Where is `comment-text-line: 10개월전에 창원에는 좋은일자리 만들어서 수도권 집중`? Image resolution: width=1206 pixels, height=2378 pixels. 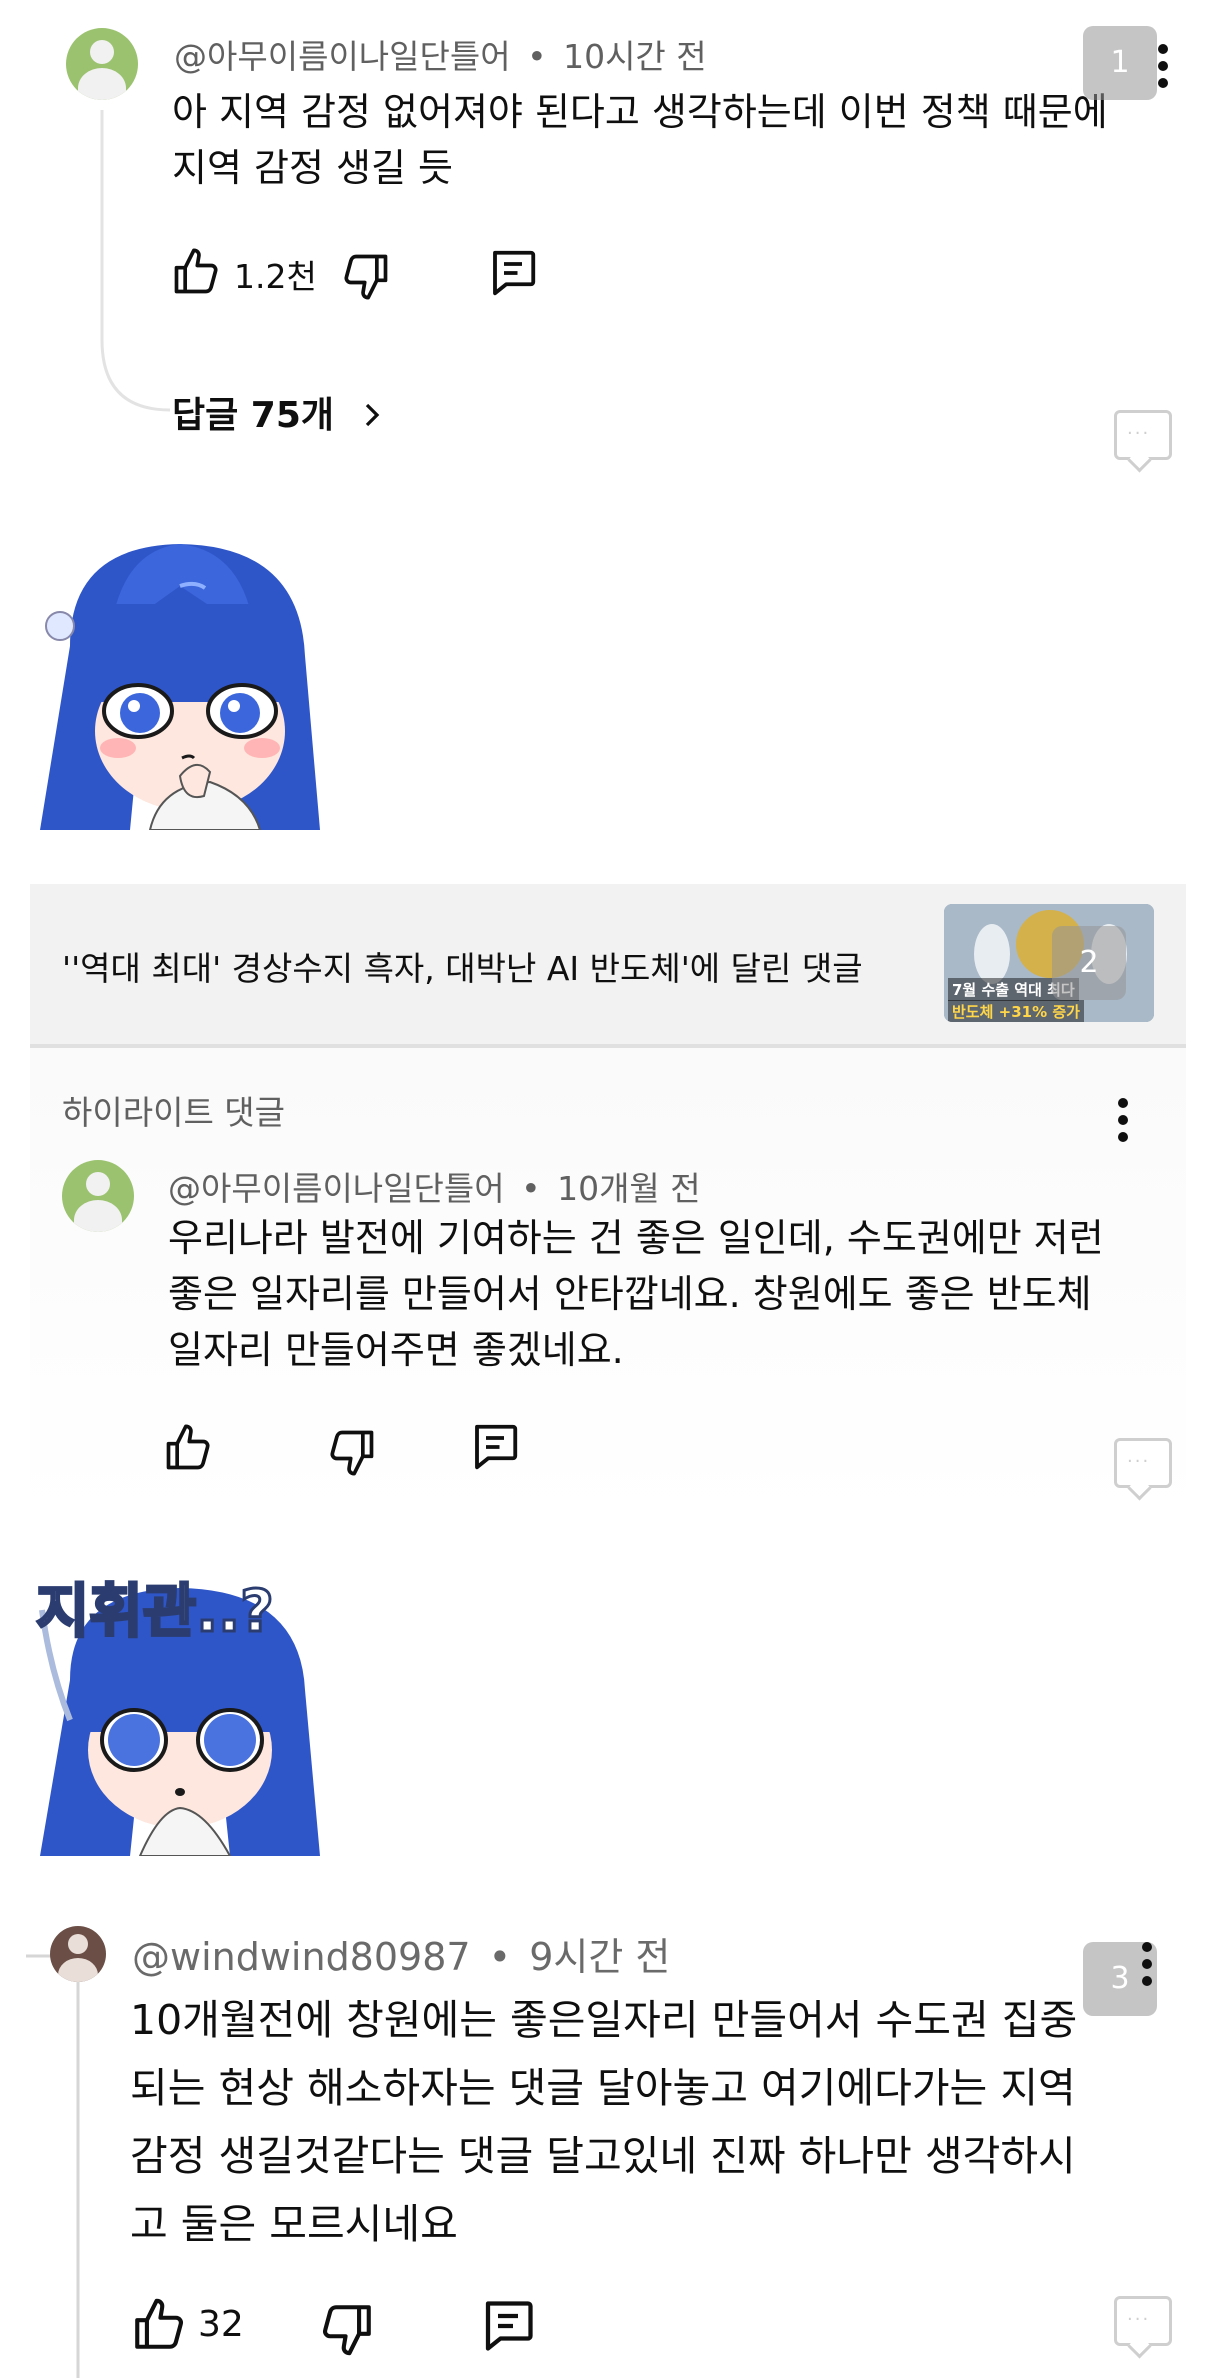
comment-text-line: 10개월전에 창원에는 좋은일자리 만들어서 수도권 집중 is located at coordinates (604, 2020).